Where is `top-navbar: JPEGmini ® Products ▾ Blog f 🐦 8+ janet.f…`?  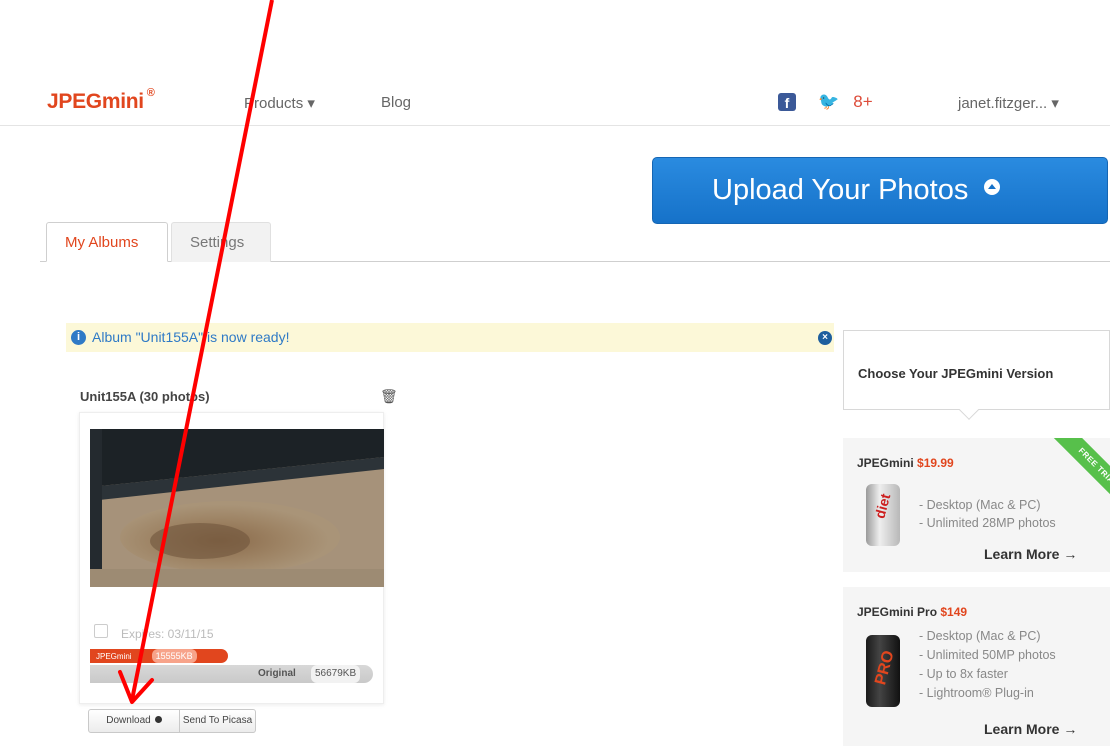
top-navbar: JPEGmini ® Products ▾ Blog f 🐦 8+ janet.f… is located at coordinates (555, 102).